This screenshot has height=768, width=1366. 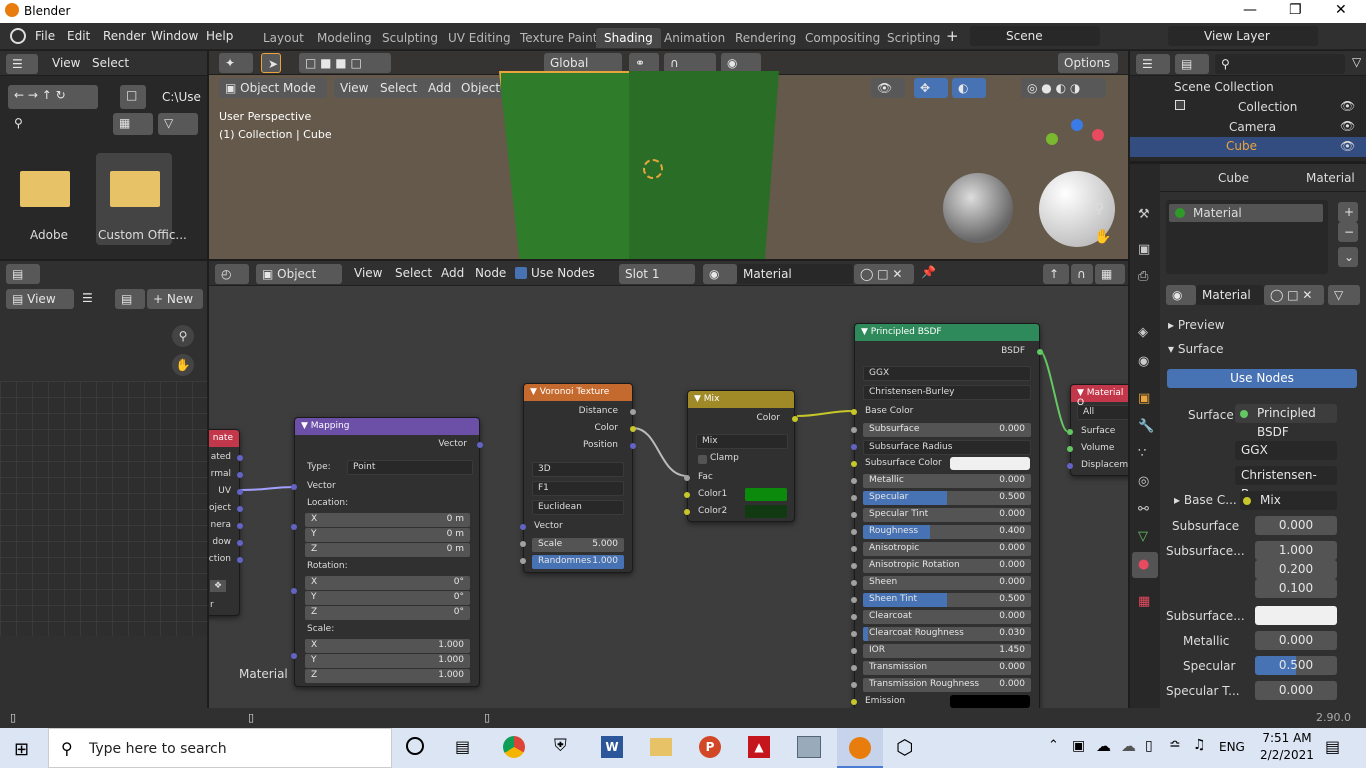 What do you see at coordinates (1286, 421) in the screenshot?
I see `surface-shader-field: Principled BSDF` at bounding box center [1286, 421].